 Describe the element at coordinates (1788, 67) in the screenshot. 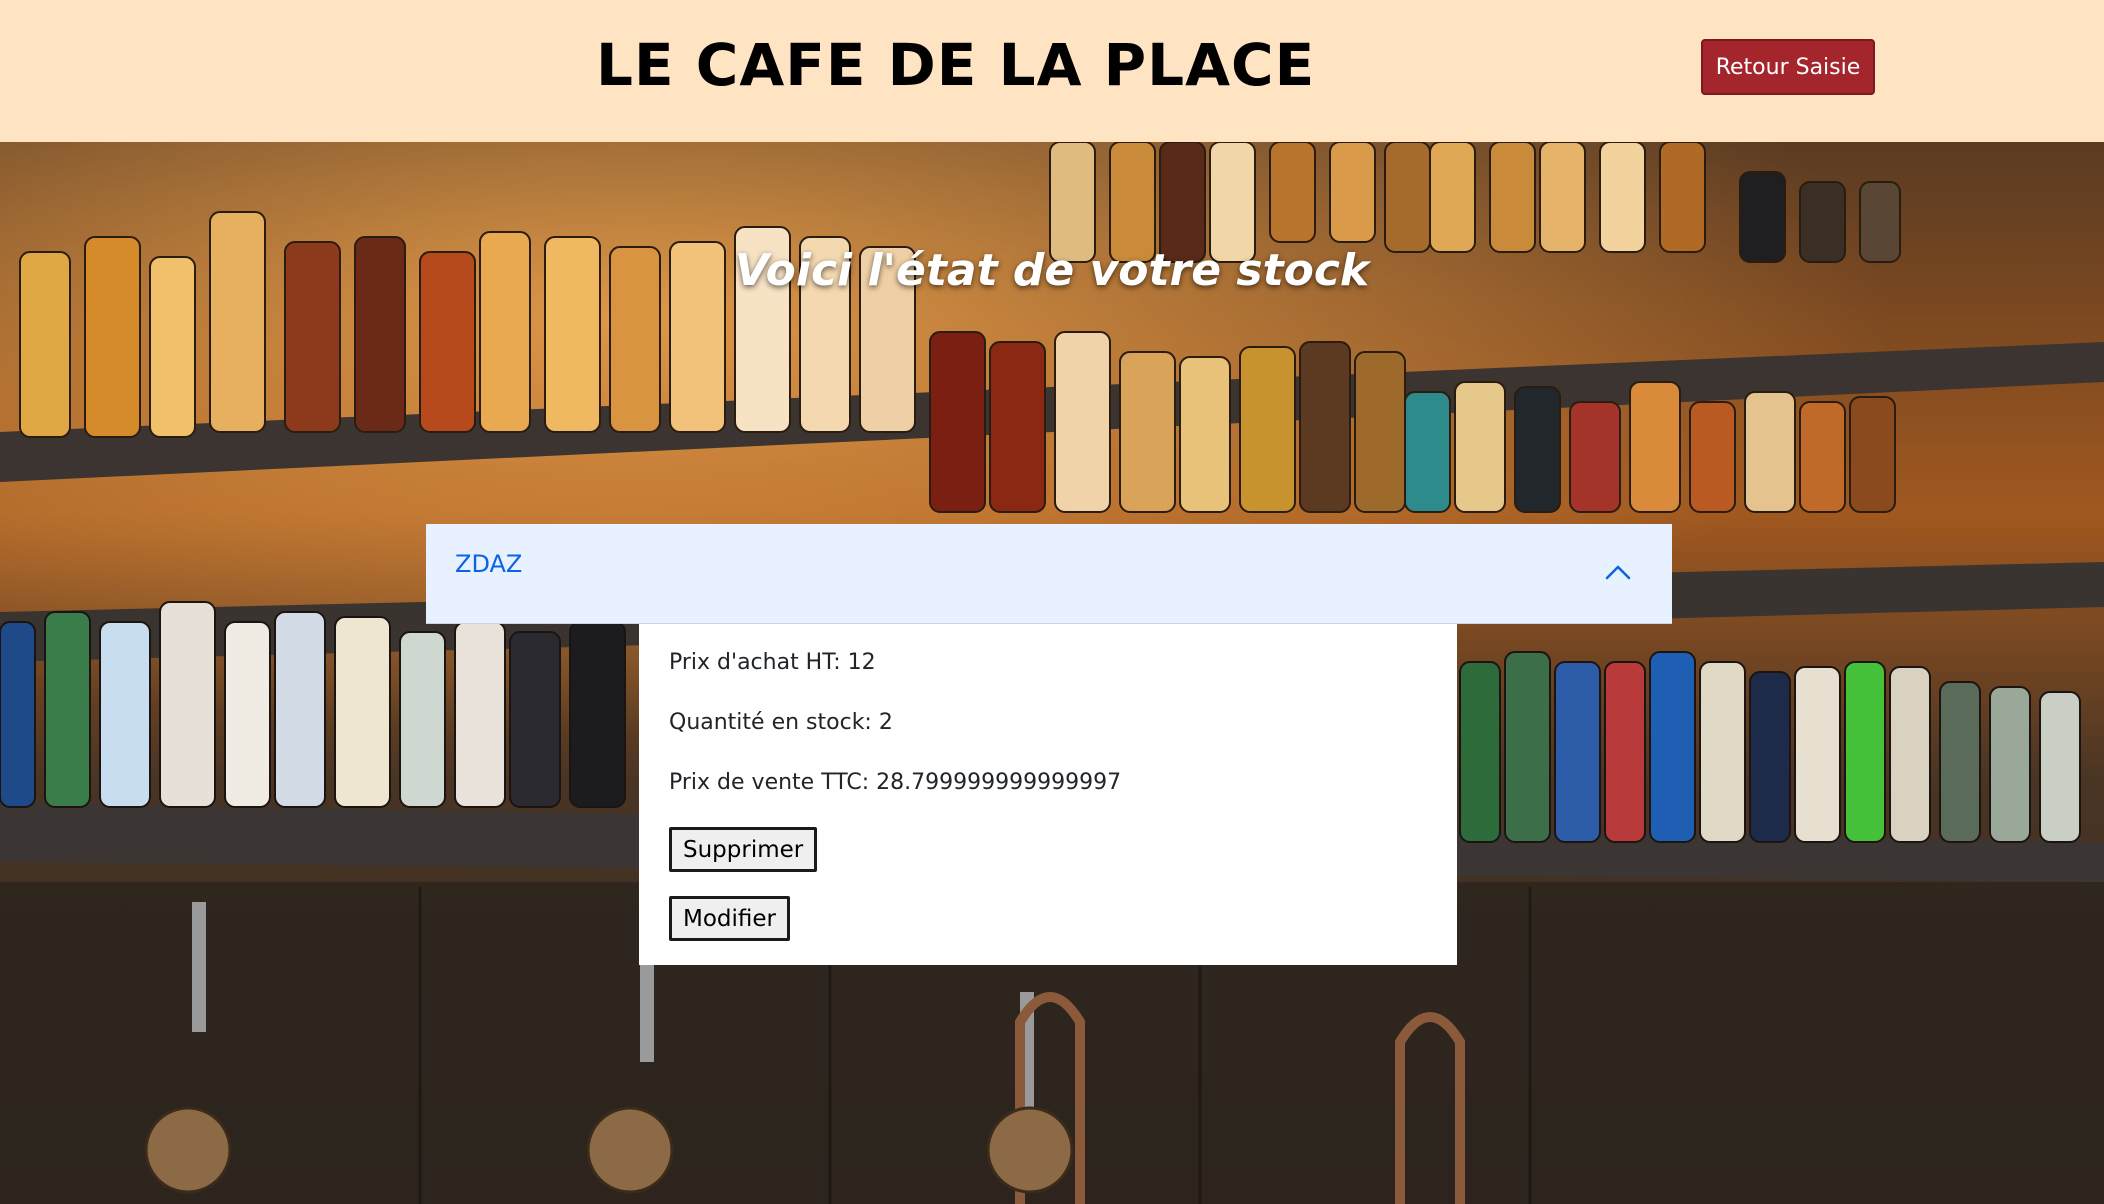

I see `back-to-entry-button: Retour Saisie` at that location.